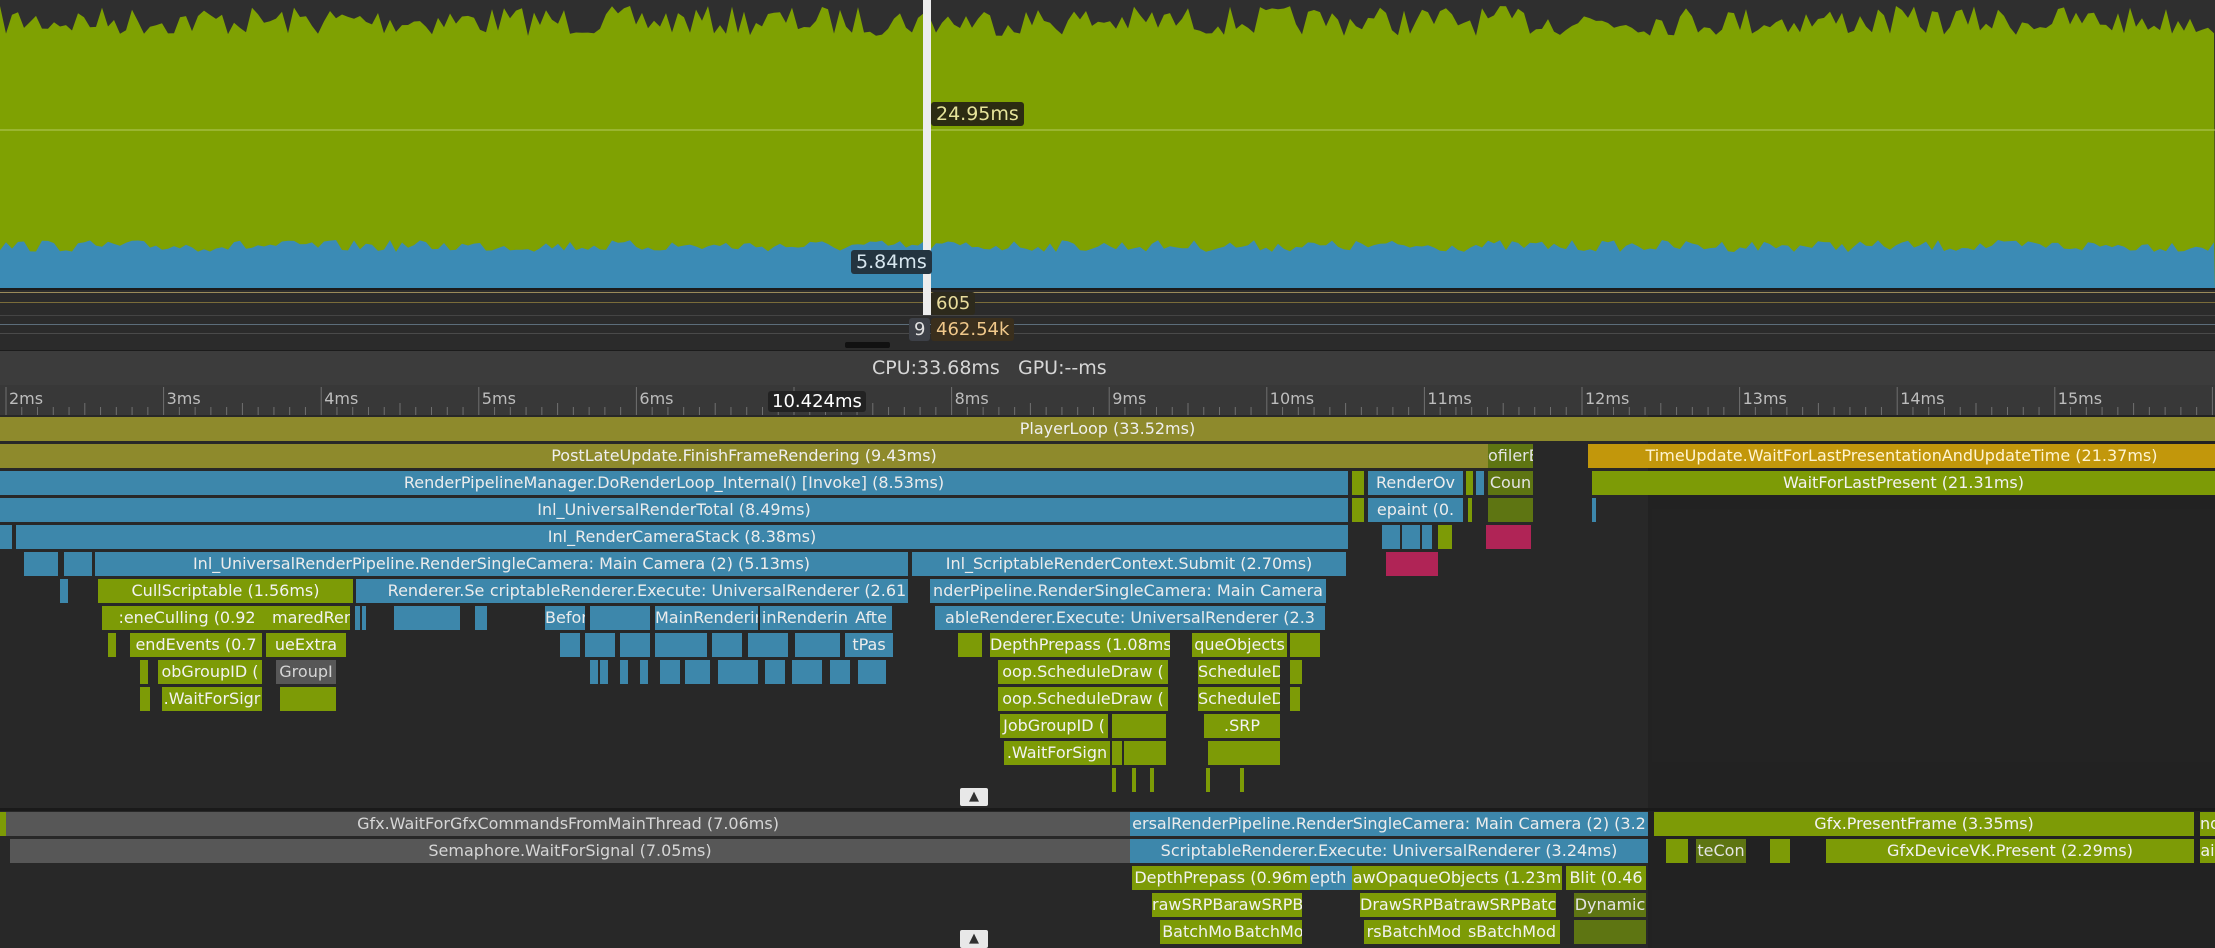 The image size is (2215, 948). Describe the element at coordinates (1054, 726) in the screenshot. I see `main-thread-marker: JobGroupID (` at that location.